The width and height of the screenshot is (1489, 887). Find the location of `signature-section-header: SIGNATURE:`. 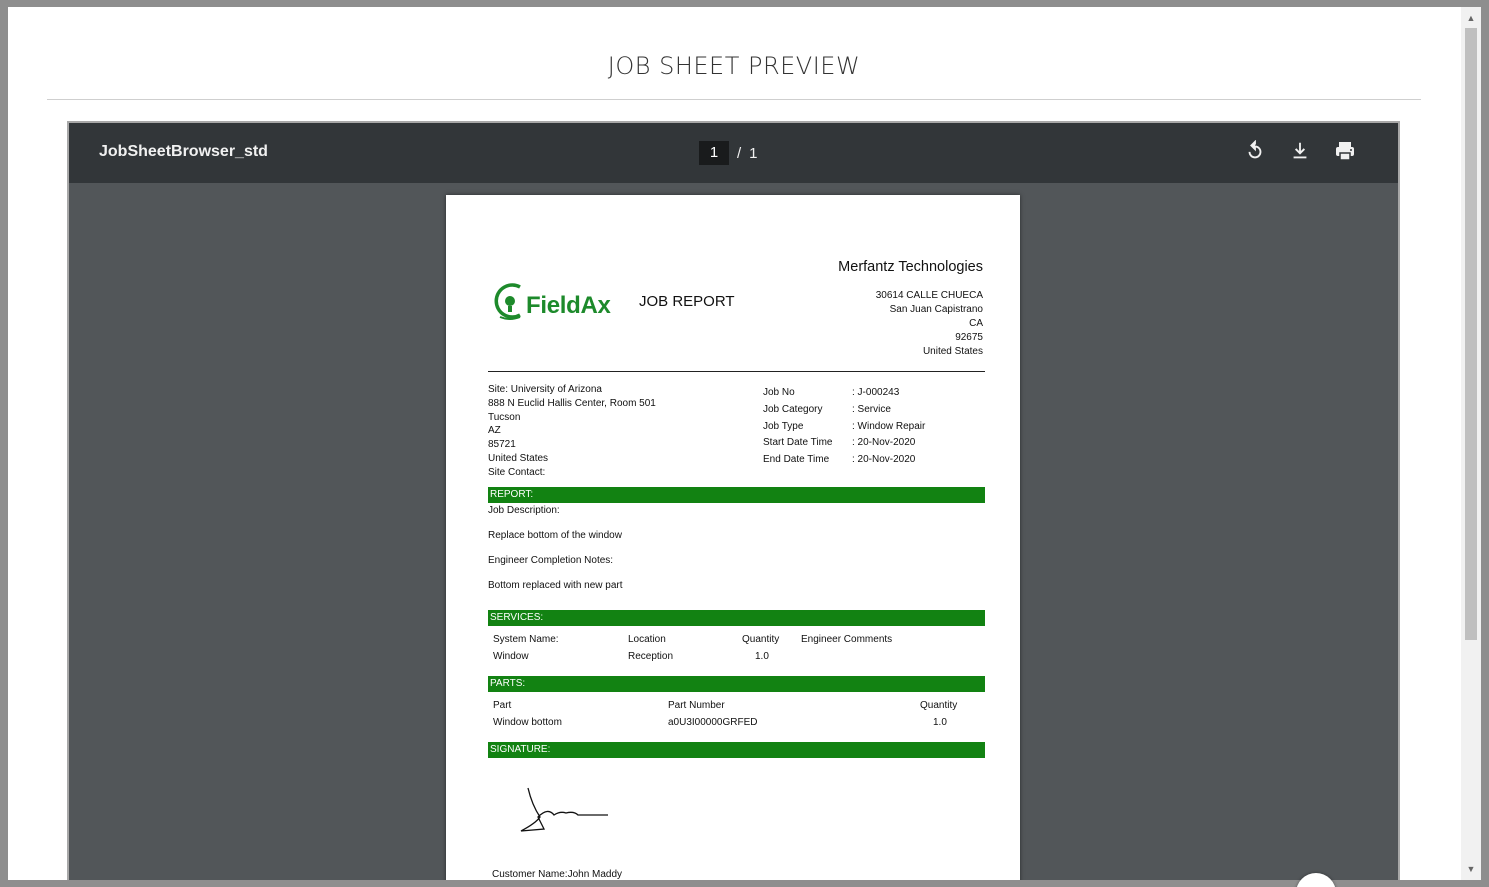

signature-section-header: SIGNATURE: is located at coordinates (736, 750).